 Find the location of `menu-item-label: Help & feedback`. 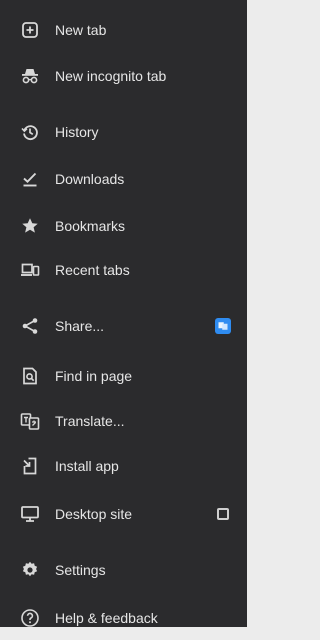

menu-item-label: Help & feedback is located at coordinates (106, 618).